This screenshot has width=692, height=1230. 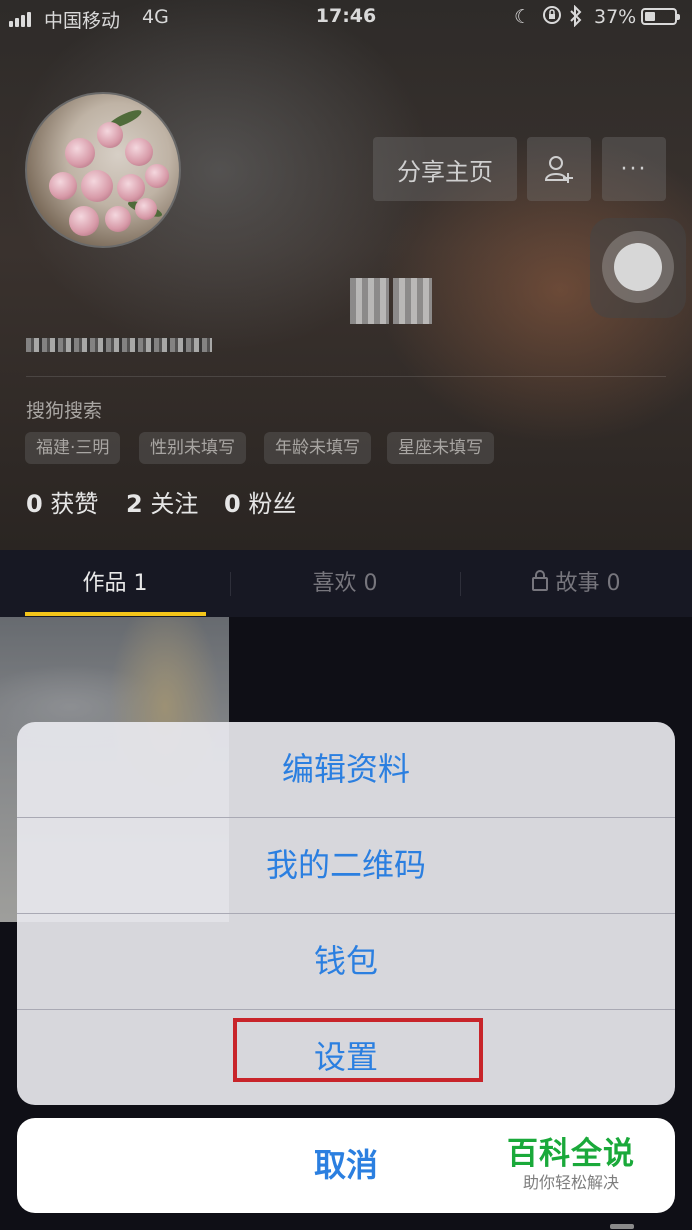 I want to click on my-qr-code-option: 我的二维码, so click(x=346, y=865).